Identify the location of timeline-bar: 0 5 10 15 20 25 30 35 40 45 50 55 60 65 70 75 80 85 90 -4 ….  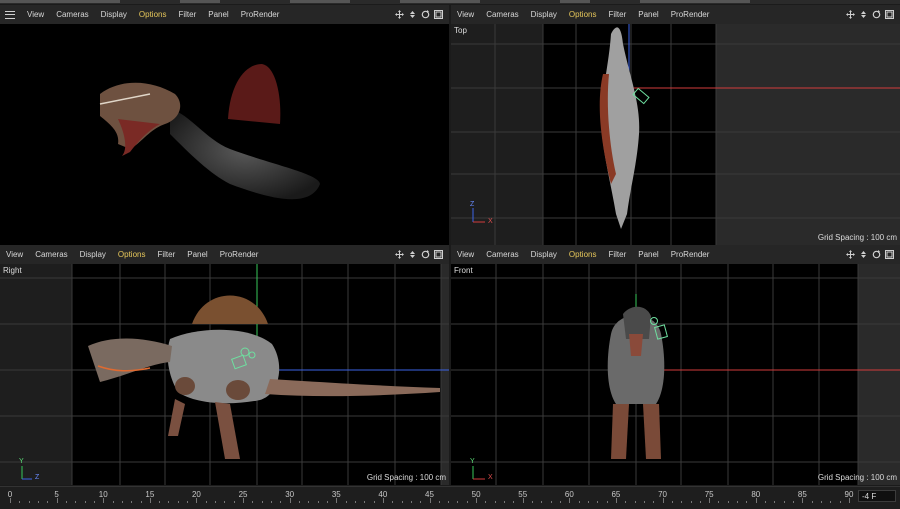
(450, 497).